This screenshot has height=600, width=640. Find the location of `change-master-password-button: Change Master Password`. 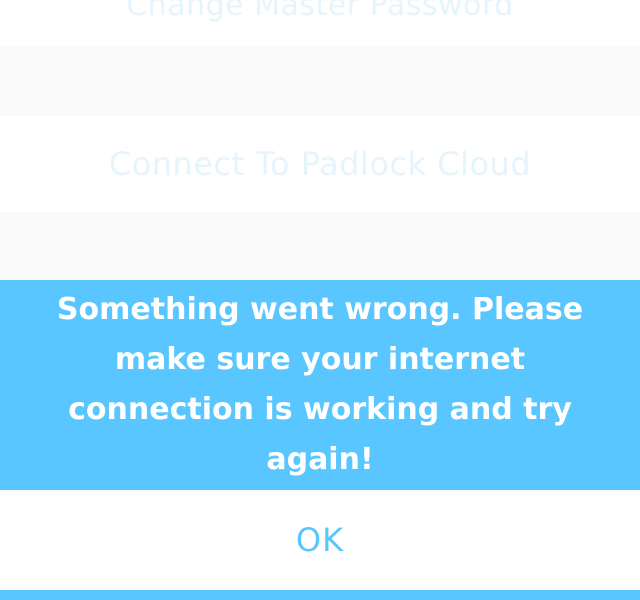

change-master-password-button: Change Master Password is located at coordinates (320, 23).